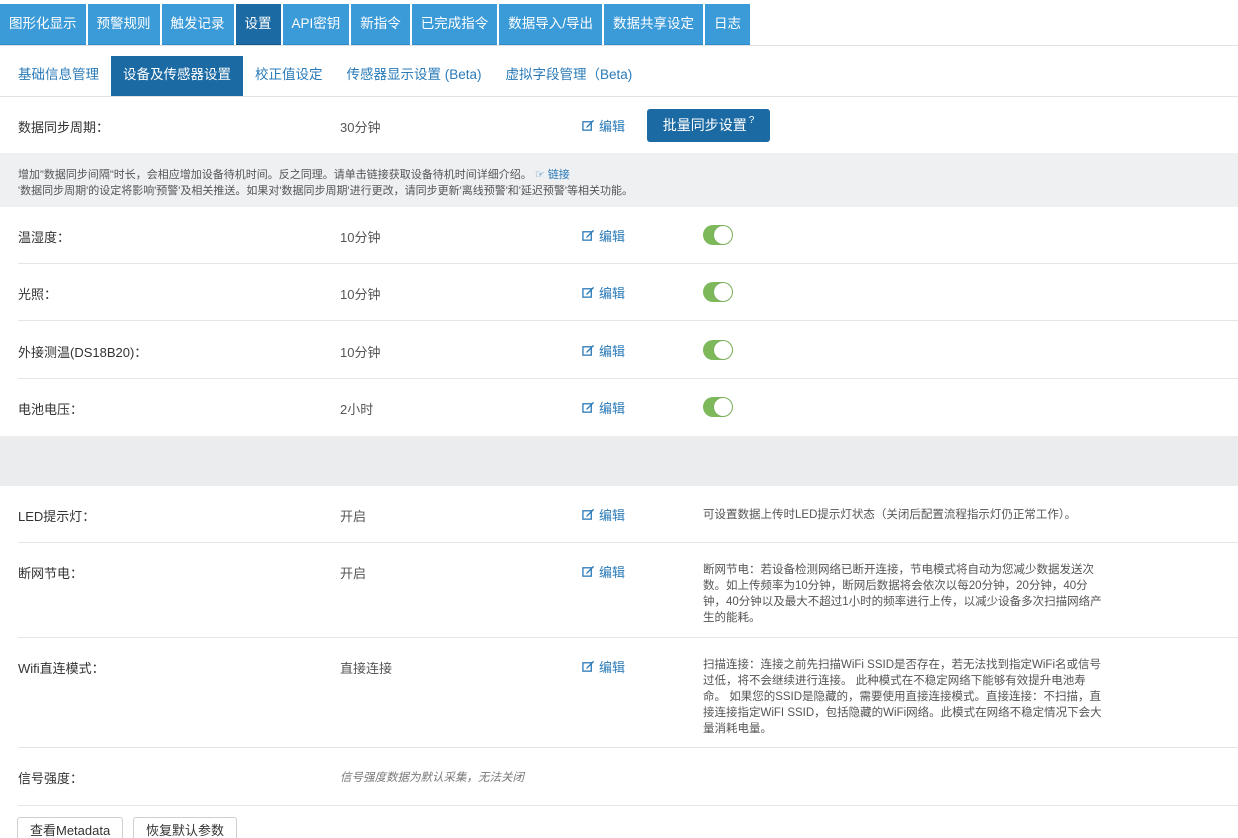 The image size is (1238, 838). What do you see at coordinates (353, 573) in the screenshot?
I see `power-saving-value: 开启` at bounding box center [353, 573].